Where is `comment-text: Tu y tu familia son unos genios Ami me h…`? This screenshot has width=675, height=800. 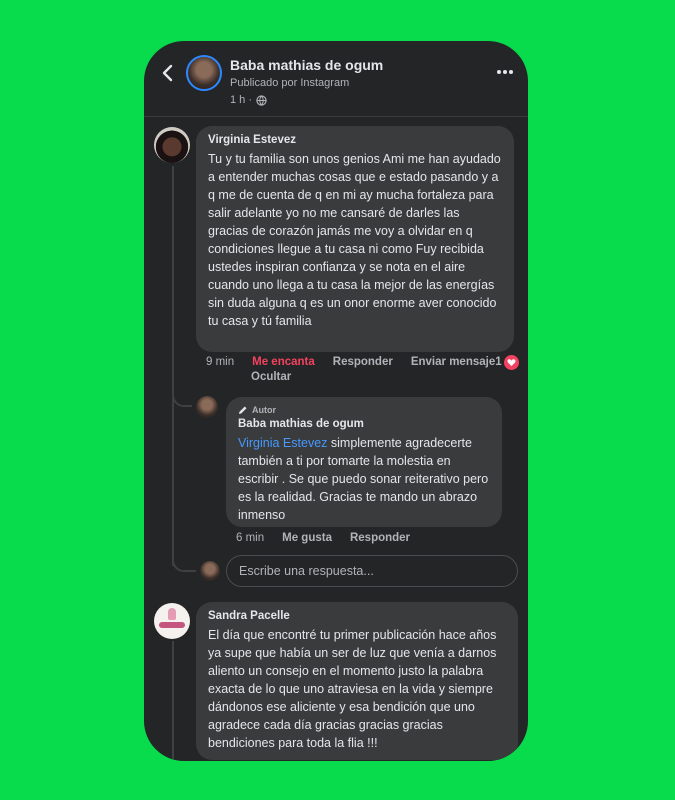 comment-text: Tu y tu familia son unos genios Ami me h… is located at coordinates (354, 240).